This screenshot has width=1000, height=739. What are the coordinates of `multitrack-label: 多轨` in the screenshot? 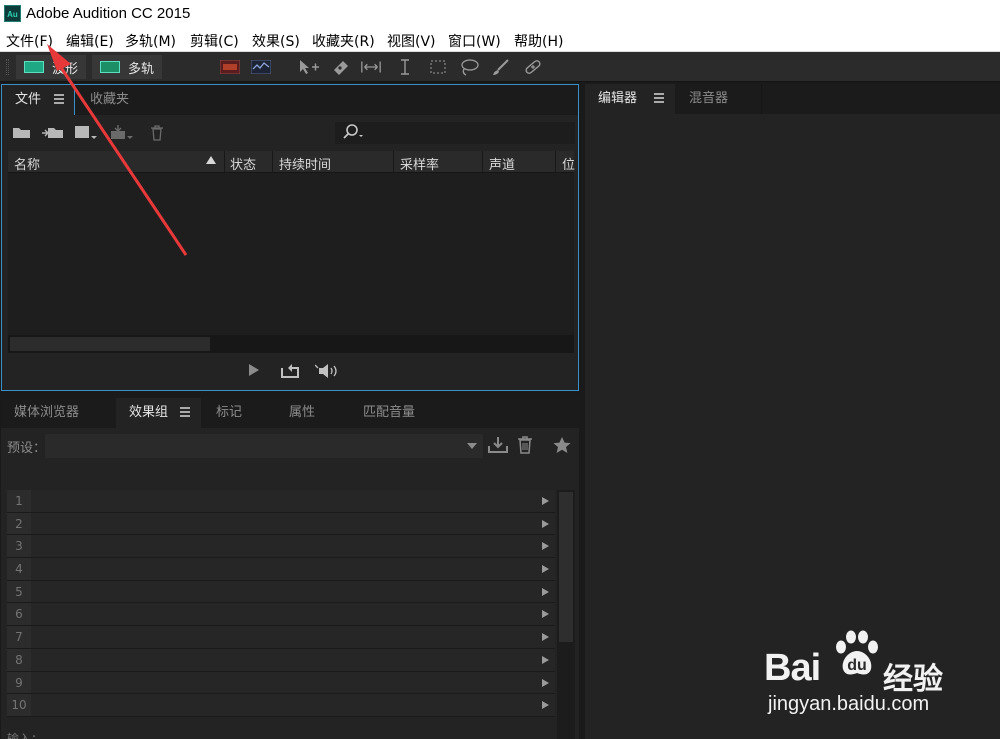 It's located at (141, 69).